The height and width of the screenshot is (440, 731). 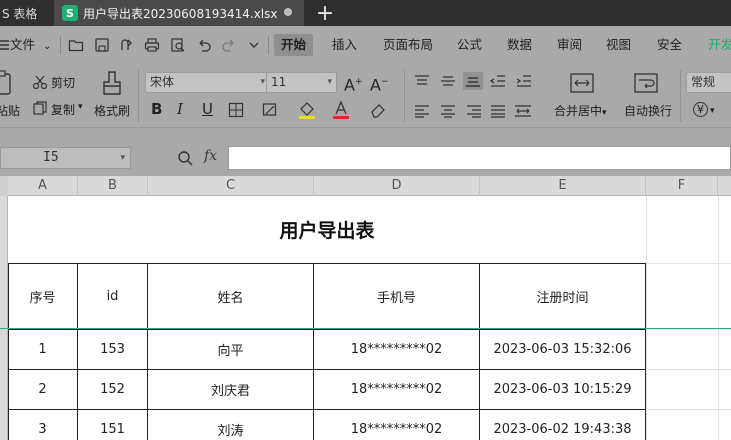 What do you see at coordinates (422, 81) in the screenshot?
I see `align-top-icon` at bounding box center [422, 81].